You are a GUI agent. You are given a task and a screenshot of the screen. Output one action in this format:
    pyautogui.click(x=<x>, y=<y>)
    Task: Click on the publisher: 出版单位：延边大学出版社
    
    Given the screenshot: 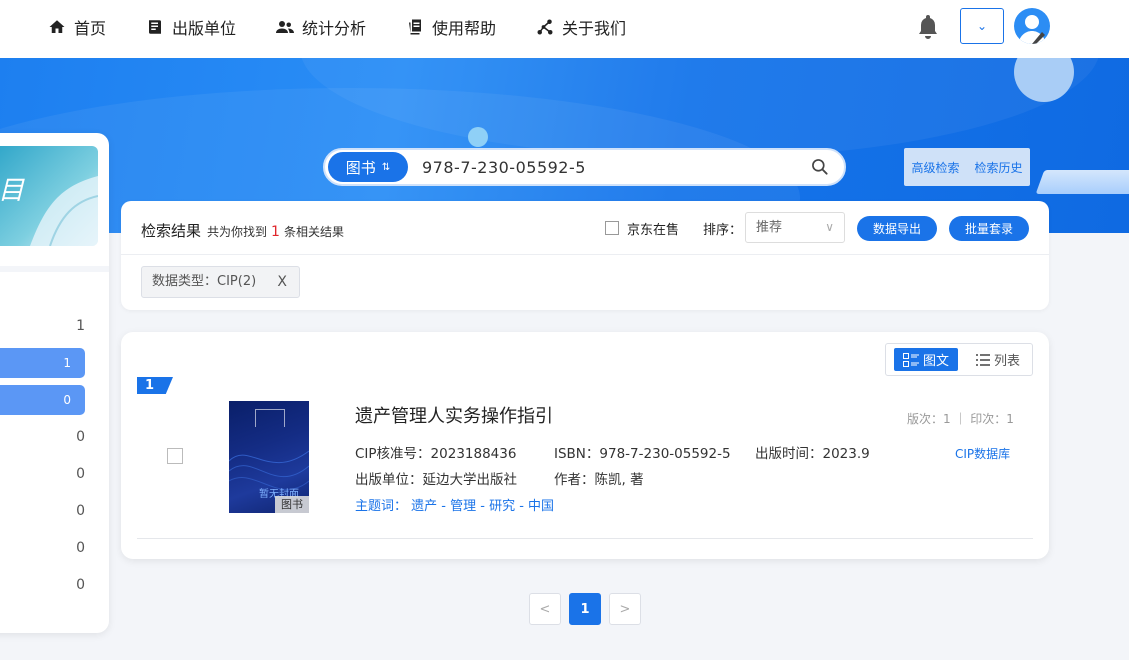 What is the action you would take?
    pyautogui.click(x=436, y=480)
    